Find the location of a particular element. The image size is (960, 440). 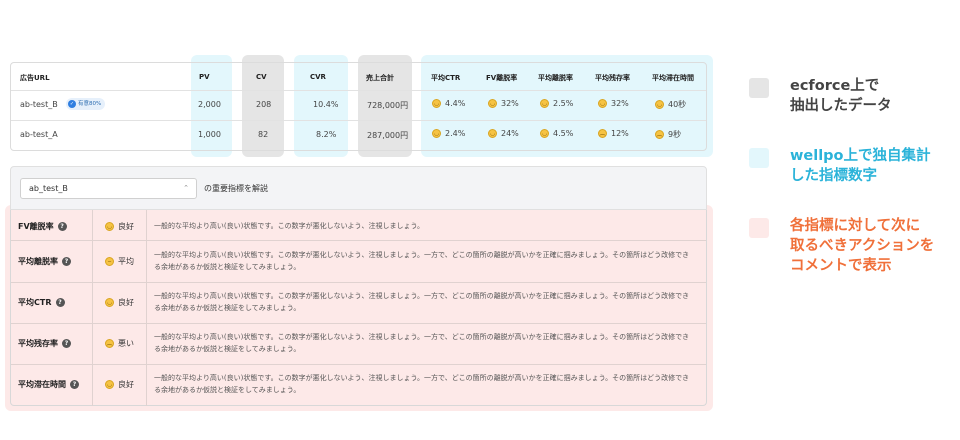

cell-sales: 287,000円 is located at coordinates (388, 135).